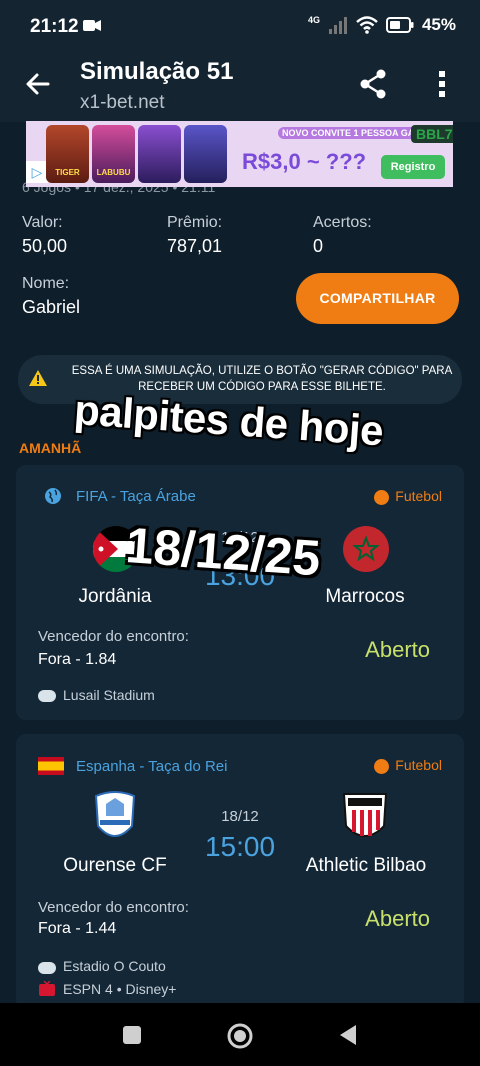 The image size is (480, 1066). What do you see at coordinates (318, 246) in the screenshot?
I see `acertos-value: 0` at bounding box center [318, 246].